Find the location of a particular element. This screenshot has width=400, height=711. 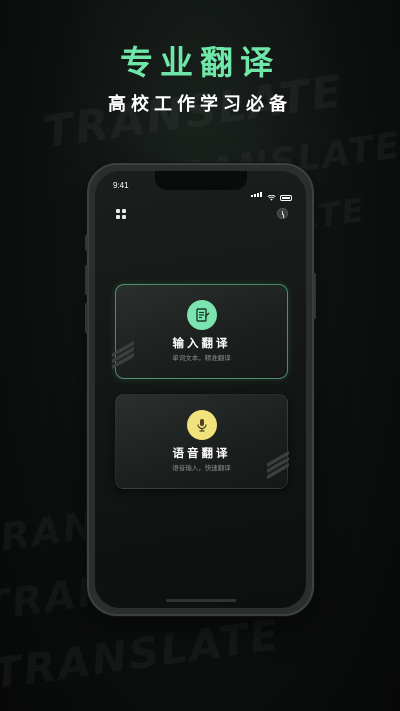

menu-grid-icon is located at coordinates (121, 214).